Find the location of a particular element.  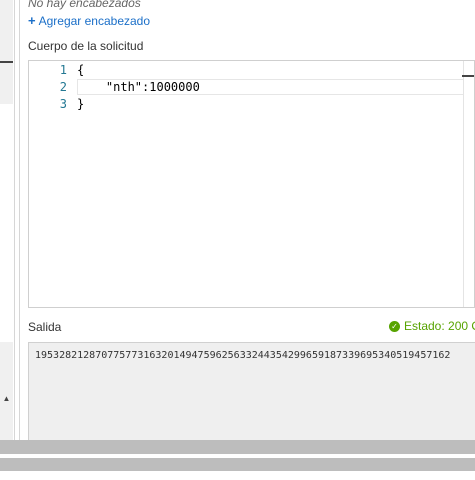

line-number: 3 is located at coordinates (63, 104).